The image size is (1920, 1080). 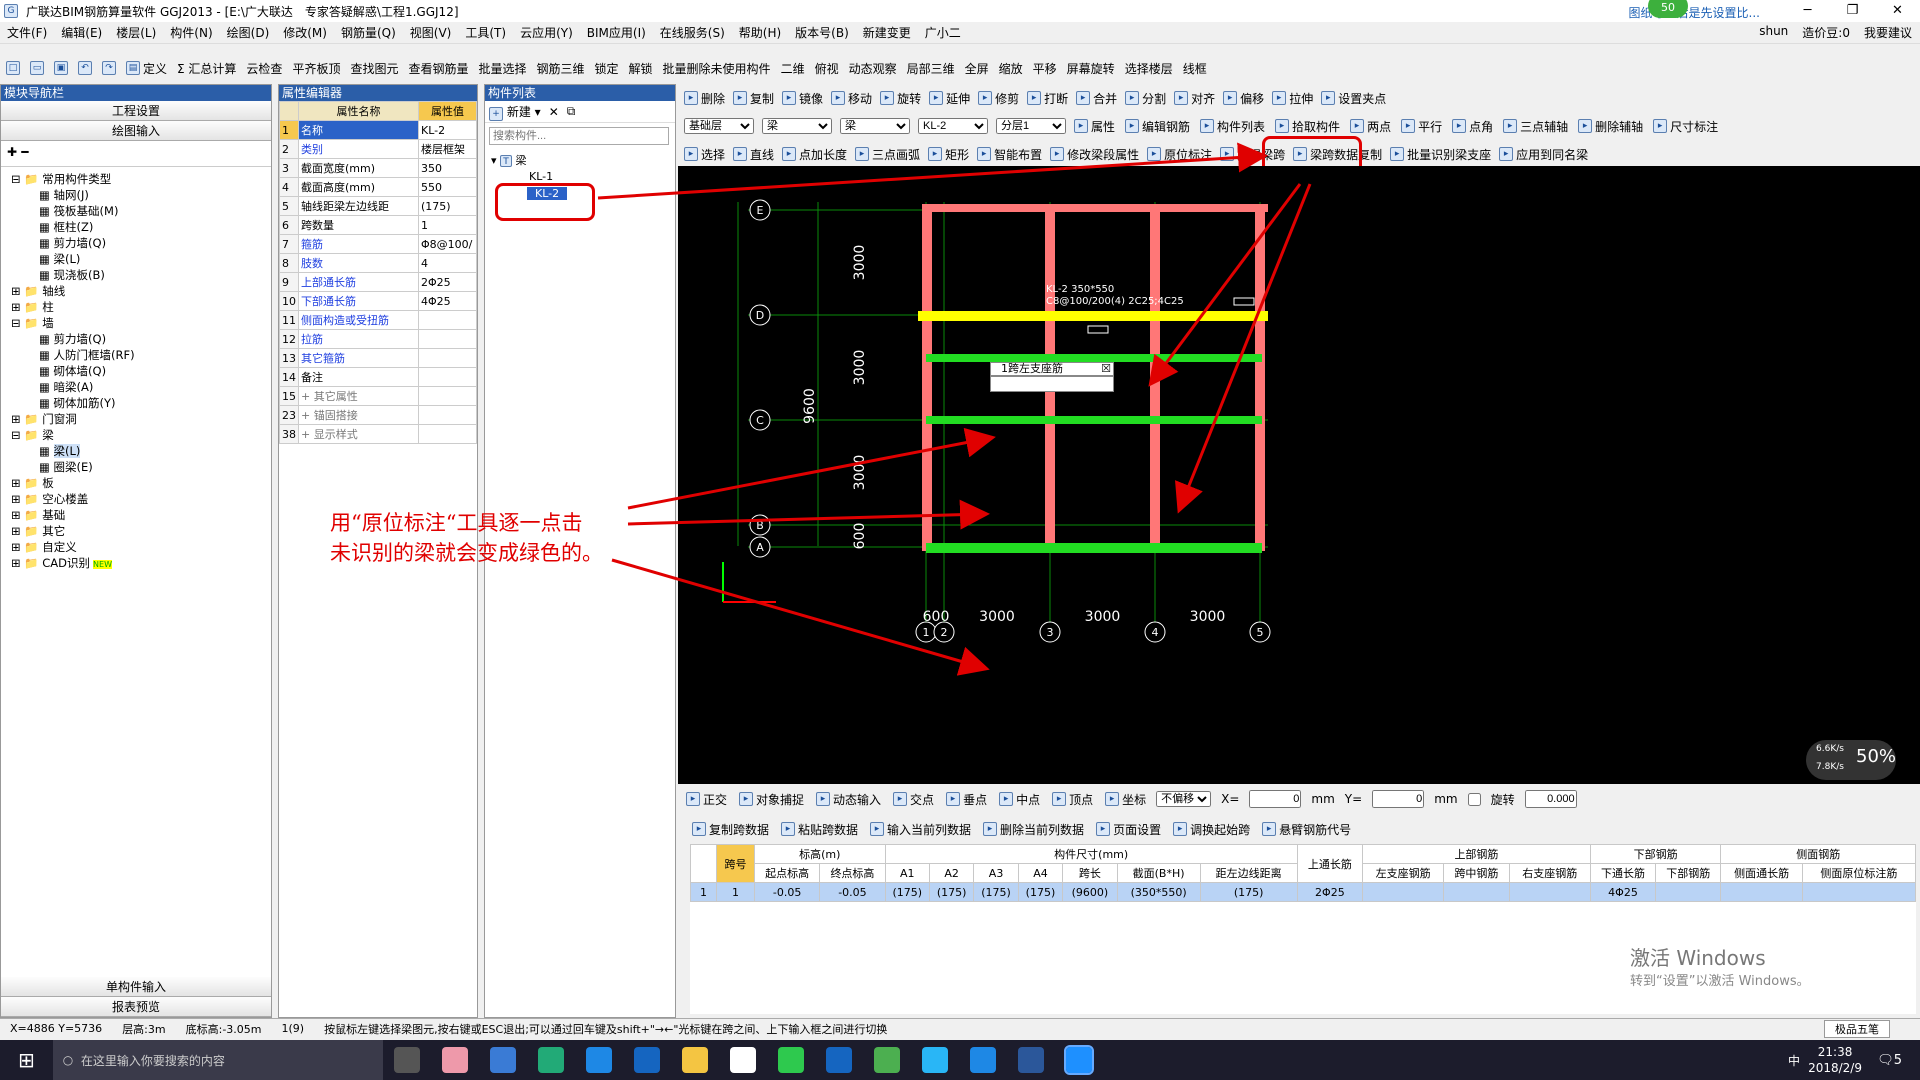 I want to click on property-tool-6: ▸ 点角, so click(x=1472, y=126).